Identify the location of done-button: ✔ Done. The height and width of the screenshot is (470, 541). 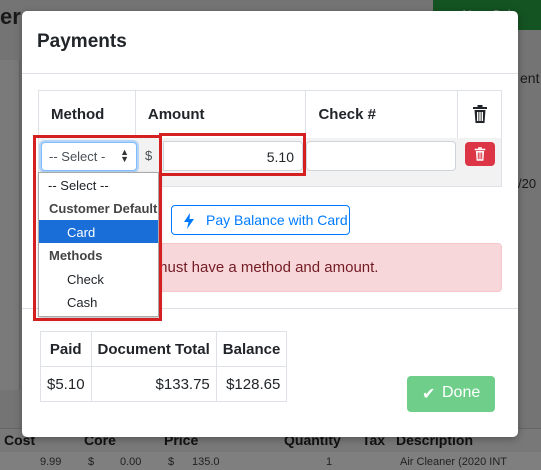
(451, 394).